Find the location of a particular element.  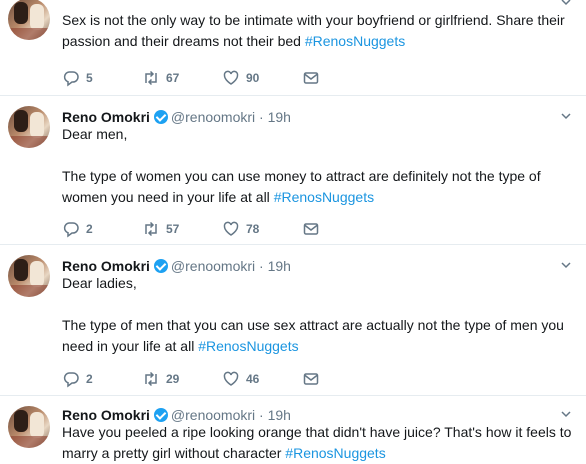

retweet-button: 29 is located at coordinates (160, 378).